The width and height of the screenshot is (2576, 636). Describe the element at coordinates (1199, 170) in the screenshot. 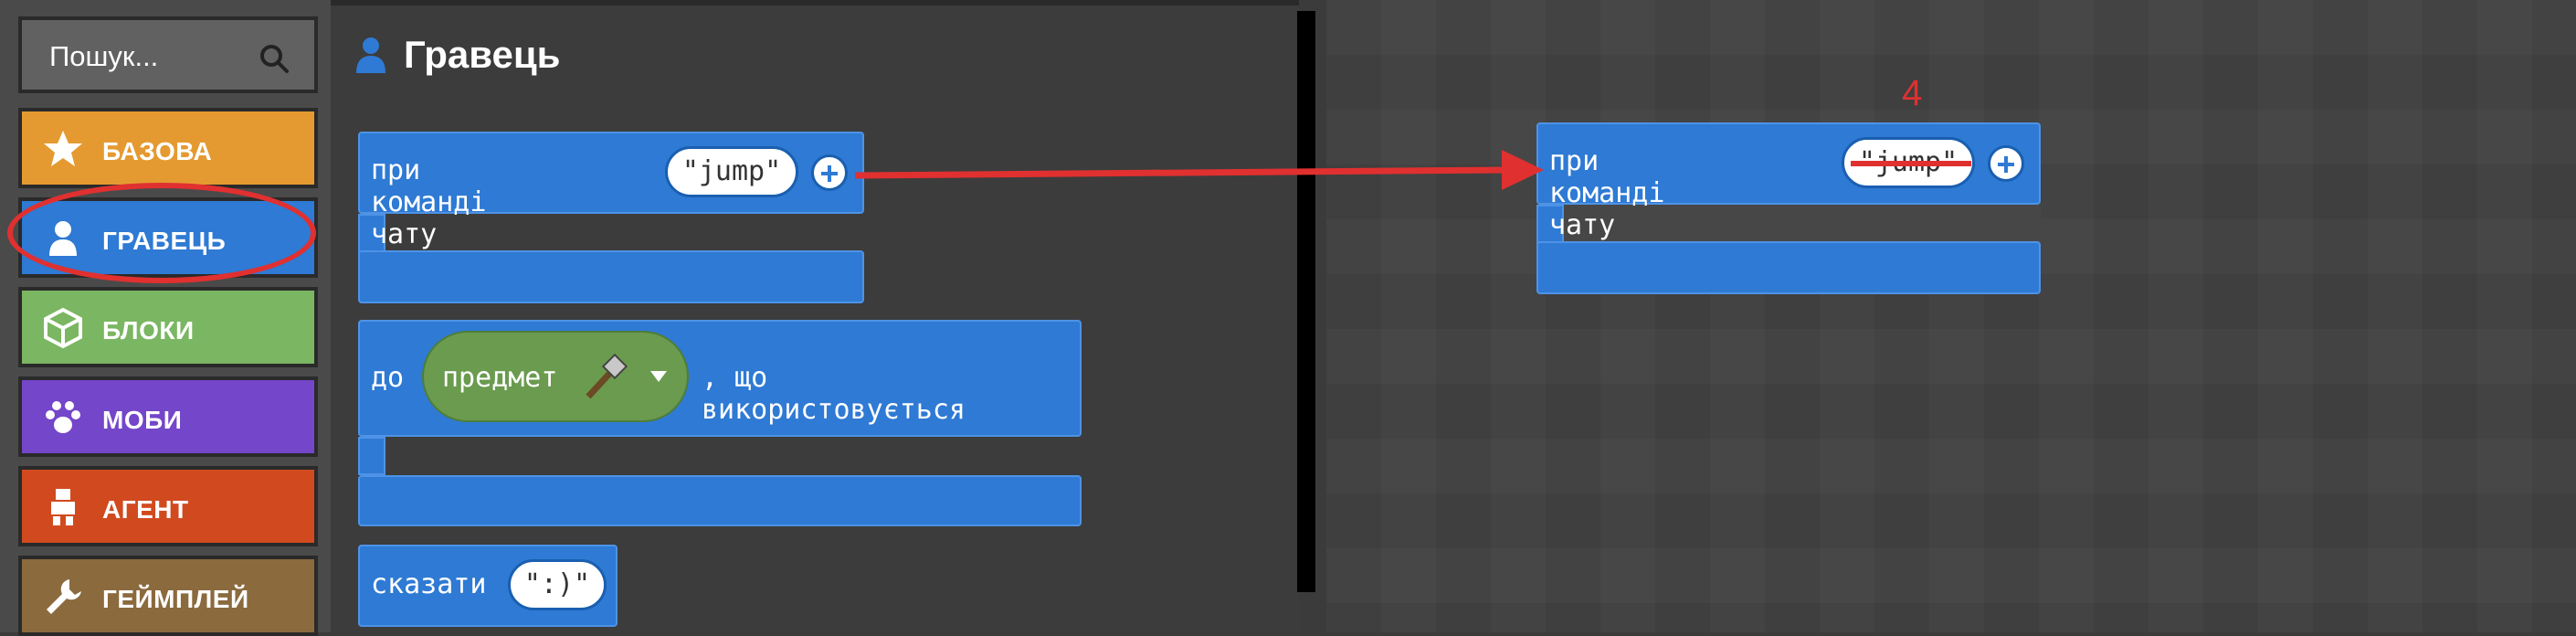

I see `annotation-arrow` at that location.